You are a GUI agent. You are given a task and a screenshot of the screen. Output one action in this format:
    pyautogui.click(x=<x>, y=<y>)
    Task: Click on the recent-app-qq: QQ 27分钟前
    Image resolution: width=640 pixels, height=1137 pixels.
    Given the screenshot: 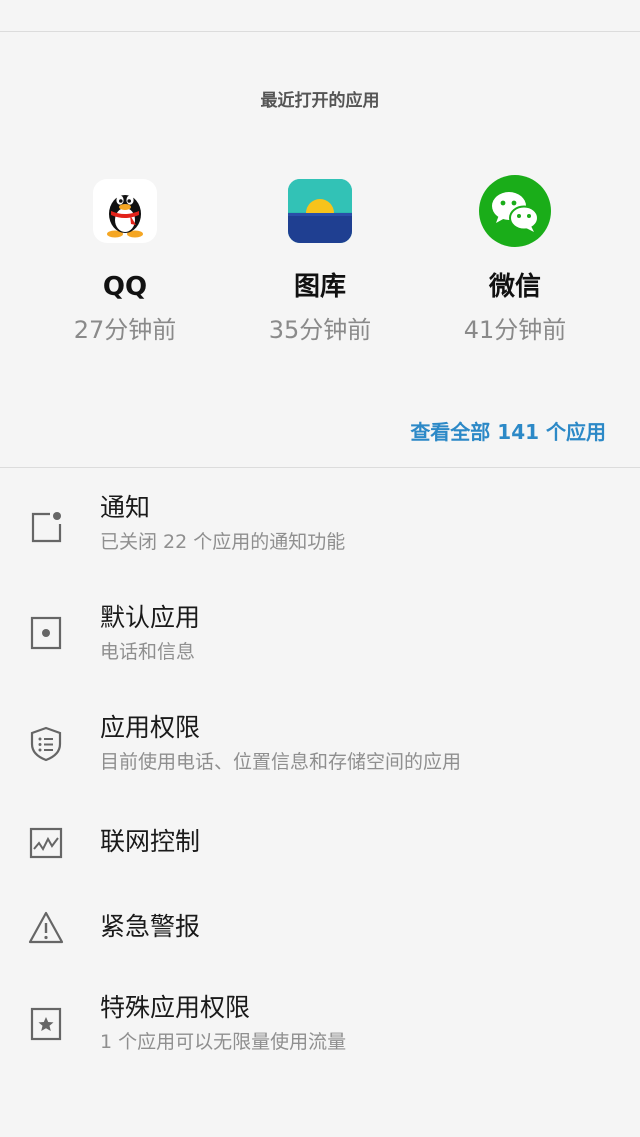 What is the action you would take?
    pyautogui.click(x=125, y=261)
    